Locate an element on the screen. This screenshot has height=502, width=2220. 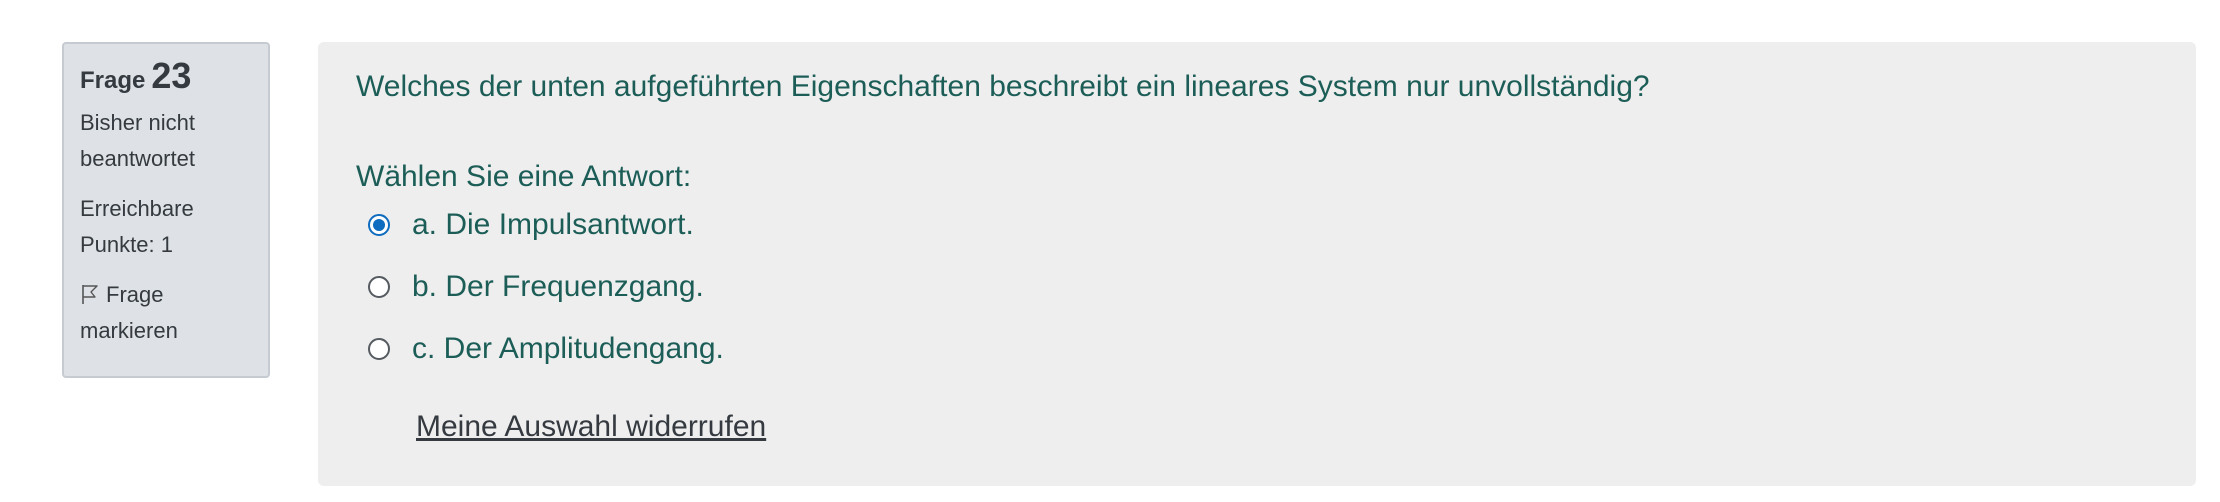
radio-button-c is located at coordinates (379, 349).